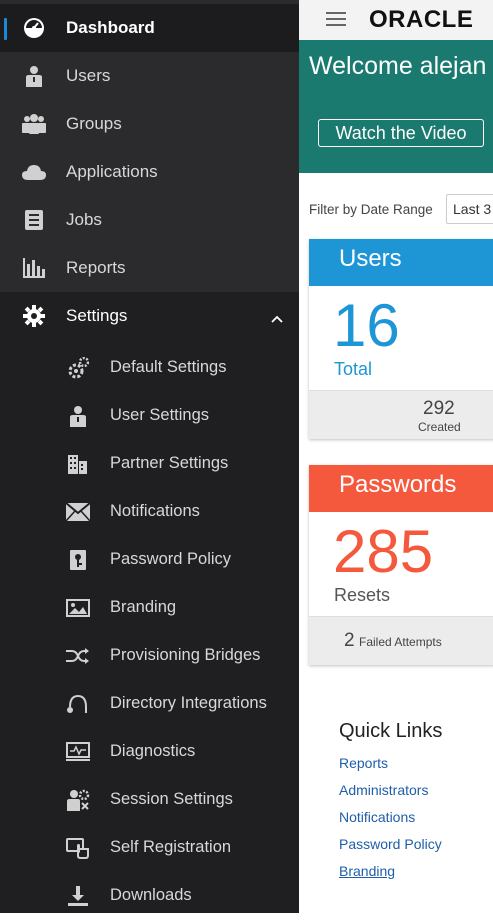 The width and height of the screenshot is (493, 920). What do you see at coordinates (391, 731) in the screenshot?
I see `quick-links-title: Quick Links` at bounding box center [391, 731].